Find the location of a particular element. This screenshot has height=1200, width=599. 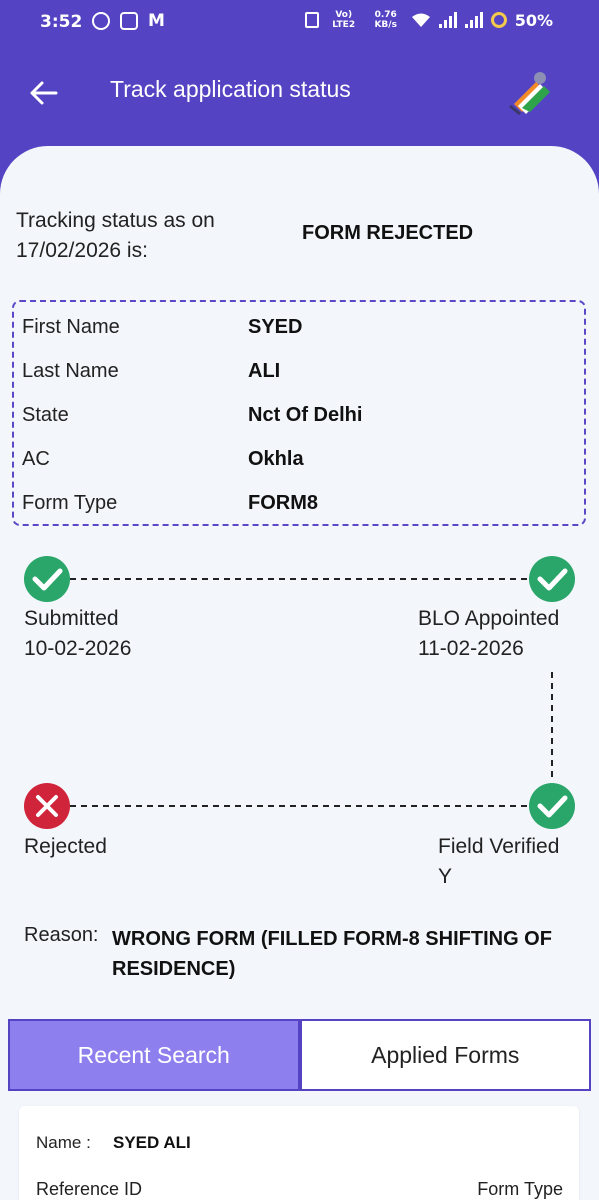

result-form-type-label: Form Type is located at coordinates (520, 1189).